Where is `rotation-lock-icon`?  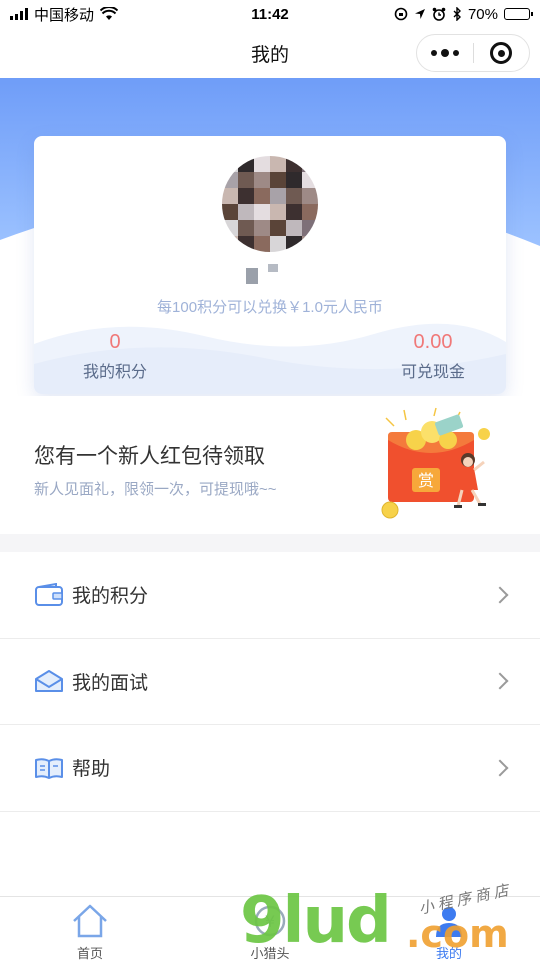
rotation-lock-icon is located at coordinates (401, 14).